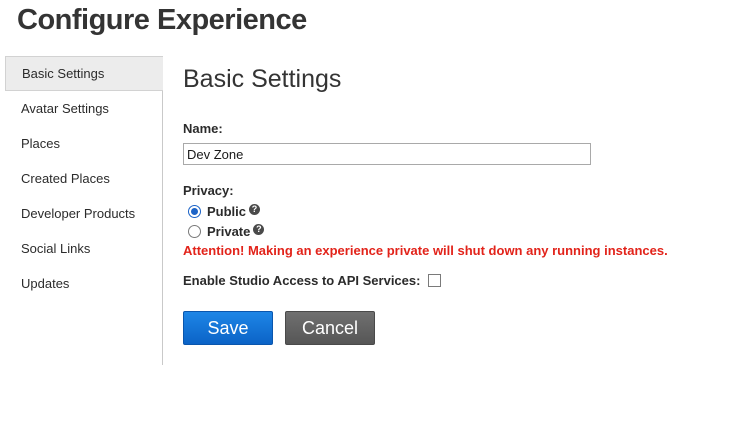 This screenshot has width=746, height=423. What do you see at coordinates (83, 143) in the screenshot?
I see `sidebar-item-places: Places` at bounding box center [83, 143].